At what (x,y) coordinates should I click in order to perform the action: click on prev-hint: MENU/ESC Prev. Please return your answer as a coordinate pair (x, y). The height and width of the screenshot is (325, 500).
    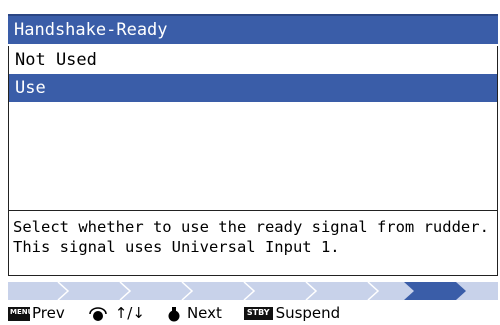
    Looking at the image, I should click on (36, 313).